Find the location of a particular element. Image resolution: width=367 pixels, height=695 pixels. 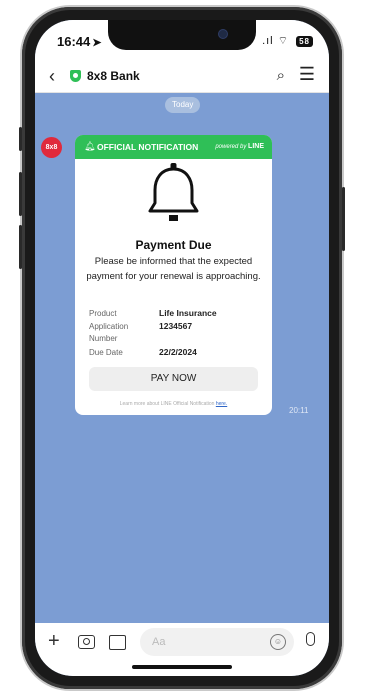

plus-icon: + is located at coordinates (54, 641).